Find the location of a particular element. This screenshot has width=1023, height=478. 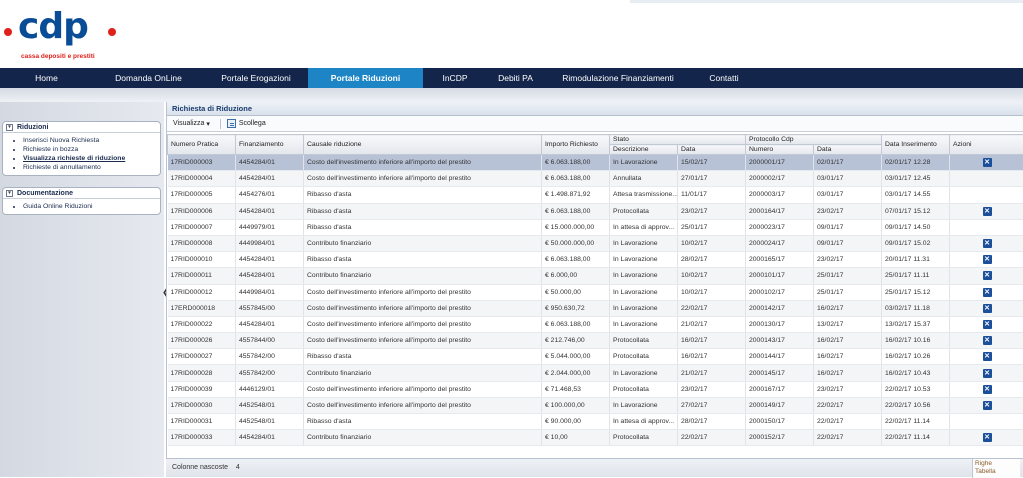

cell-stato-data: 23/02/17 is located at coordinates (712, 389).